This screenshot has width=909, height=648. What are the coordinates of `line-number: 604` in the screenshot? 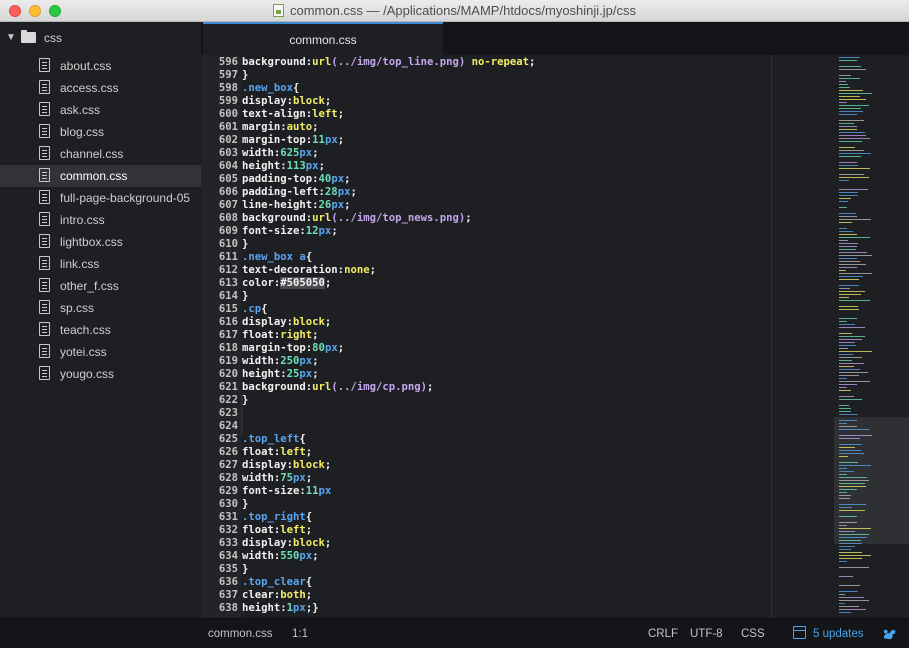 It's located at (228, 166).